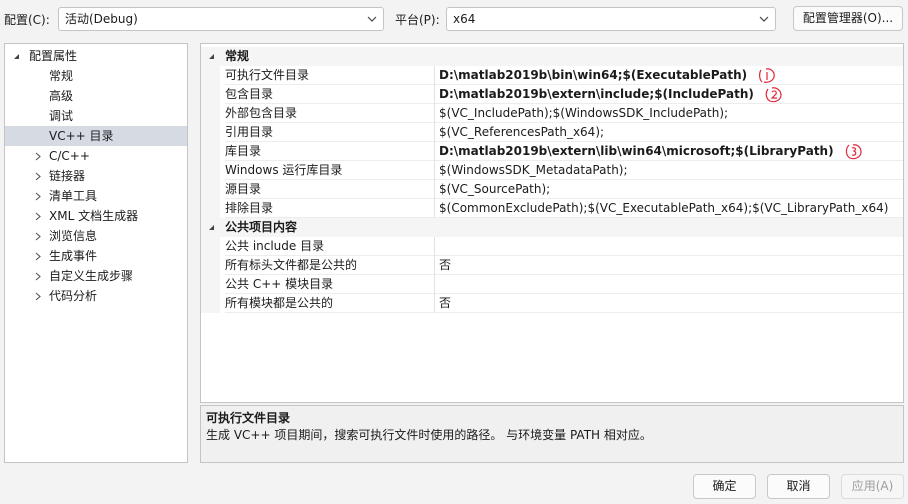 This screenshot has width=908, height=504. What do you see at coordinates (53, 56) in the screenshot?
I see `tree-item-label: 配置属性` at bounding box center [53, 56].